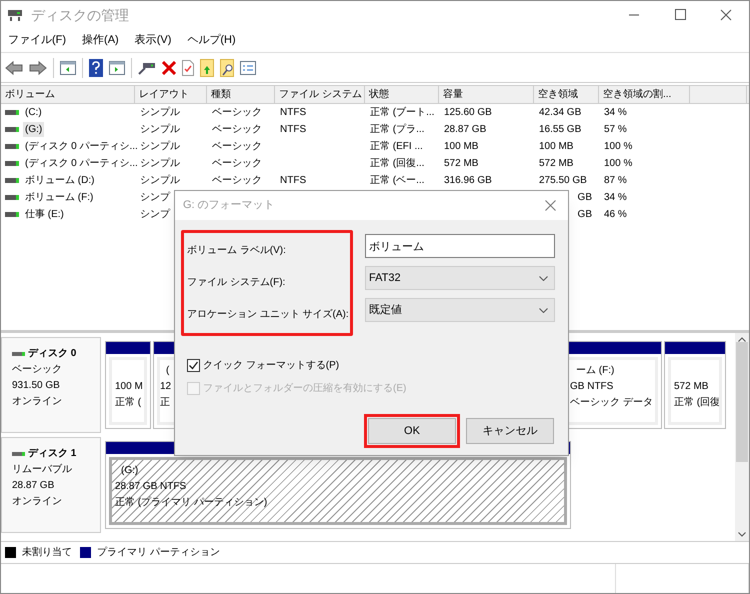 The width and height of the screenshot is (750, 594). Describe the element at coordinates (271, 365) in the screenshot. I see `checkbox-label: クイック フォーマットする(P)` at that location.